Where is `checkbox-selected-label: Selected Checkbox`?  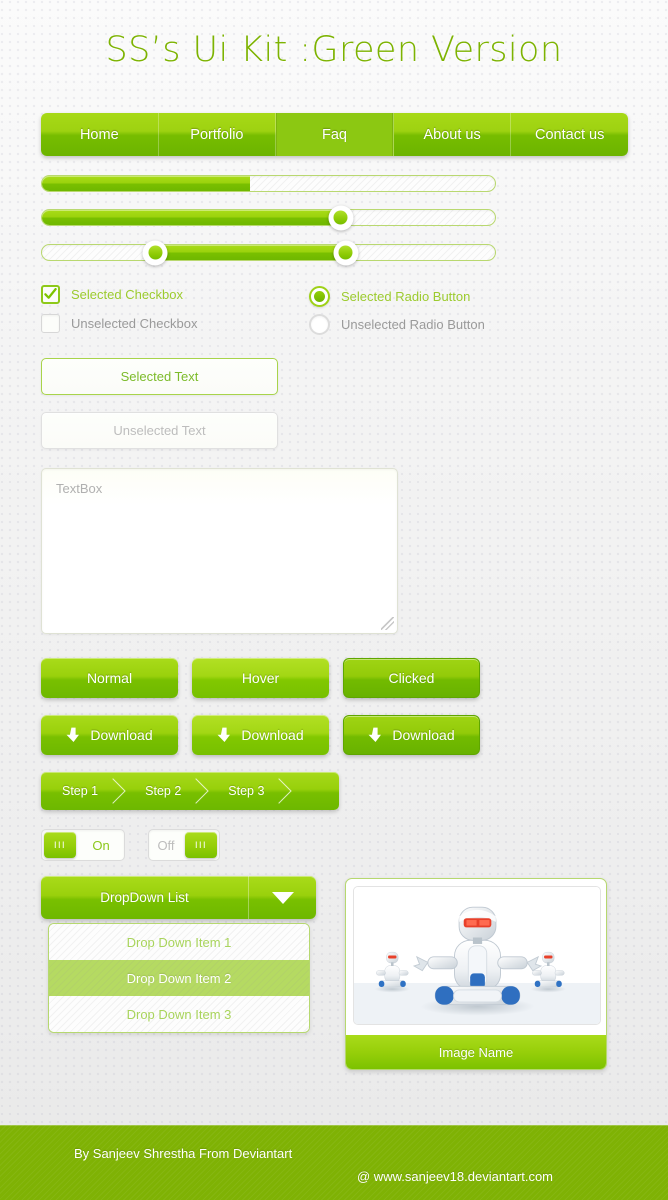
checkbox-selected-label: Selected Checkbox is located at coordinates (127, 294).